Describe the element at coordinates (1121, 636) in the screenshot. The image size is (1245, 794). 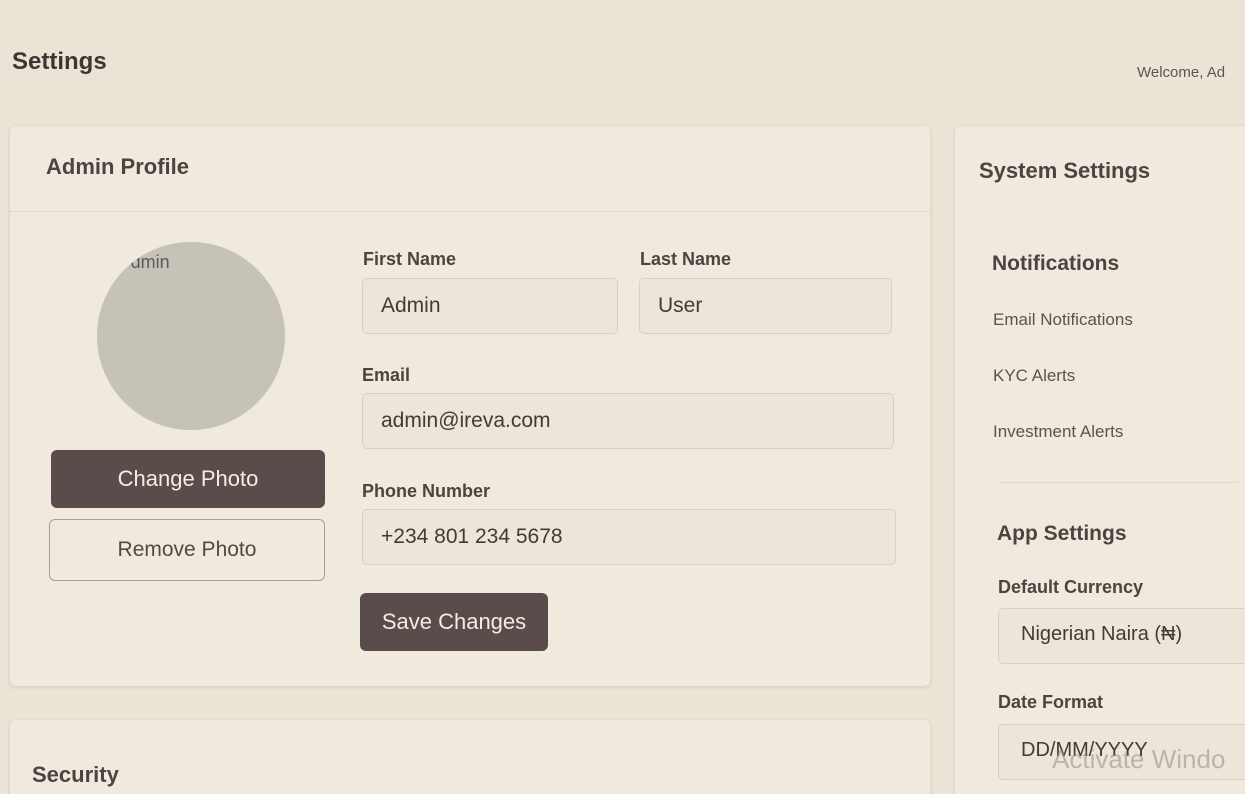
I see `default-currency-select: Nigerian Naira (₦)` at that location.